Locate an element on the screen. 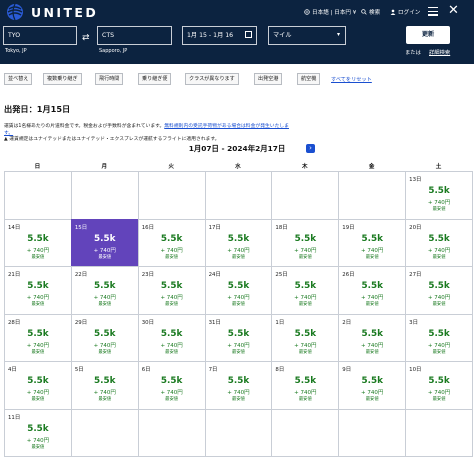  origin-field: TYO is located at coordinates (40, 35).